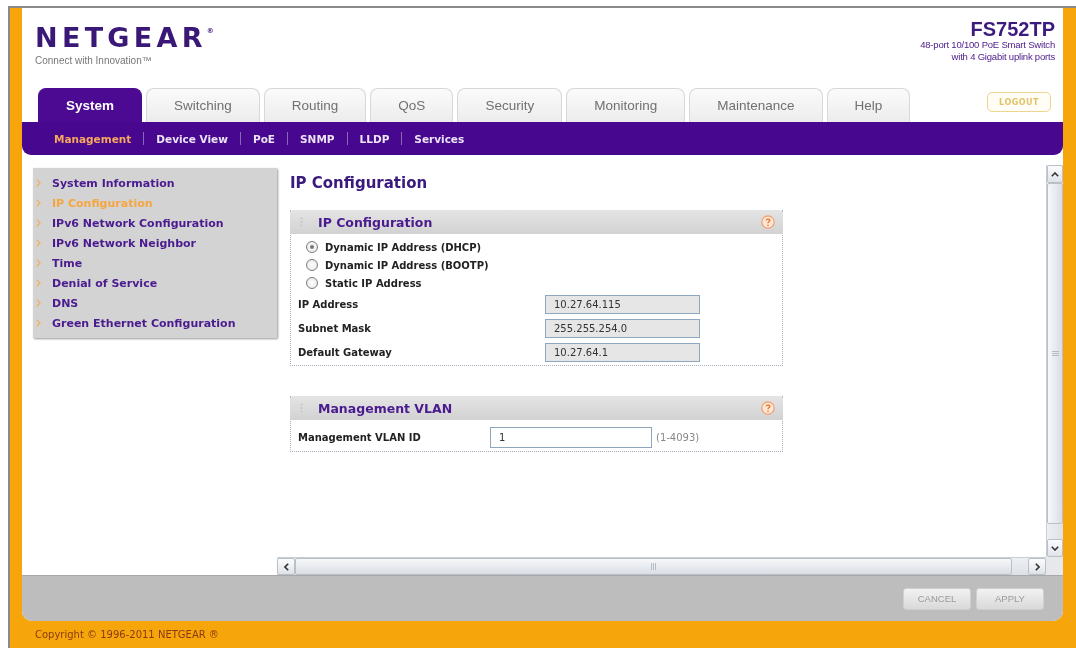  I want to click on scrollbar-thumb, so click(1055, 353).